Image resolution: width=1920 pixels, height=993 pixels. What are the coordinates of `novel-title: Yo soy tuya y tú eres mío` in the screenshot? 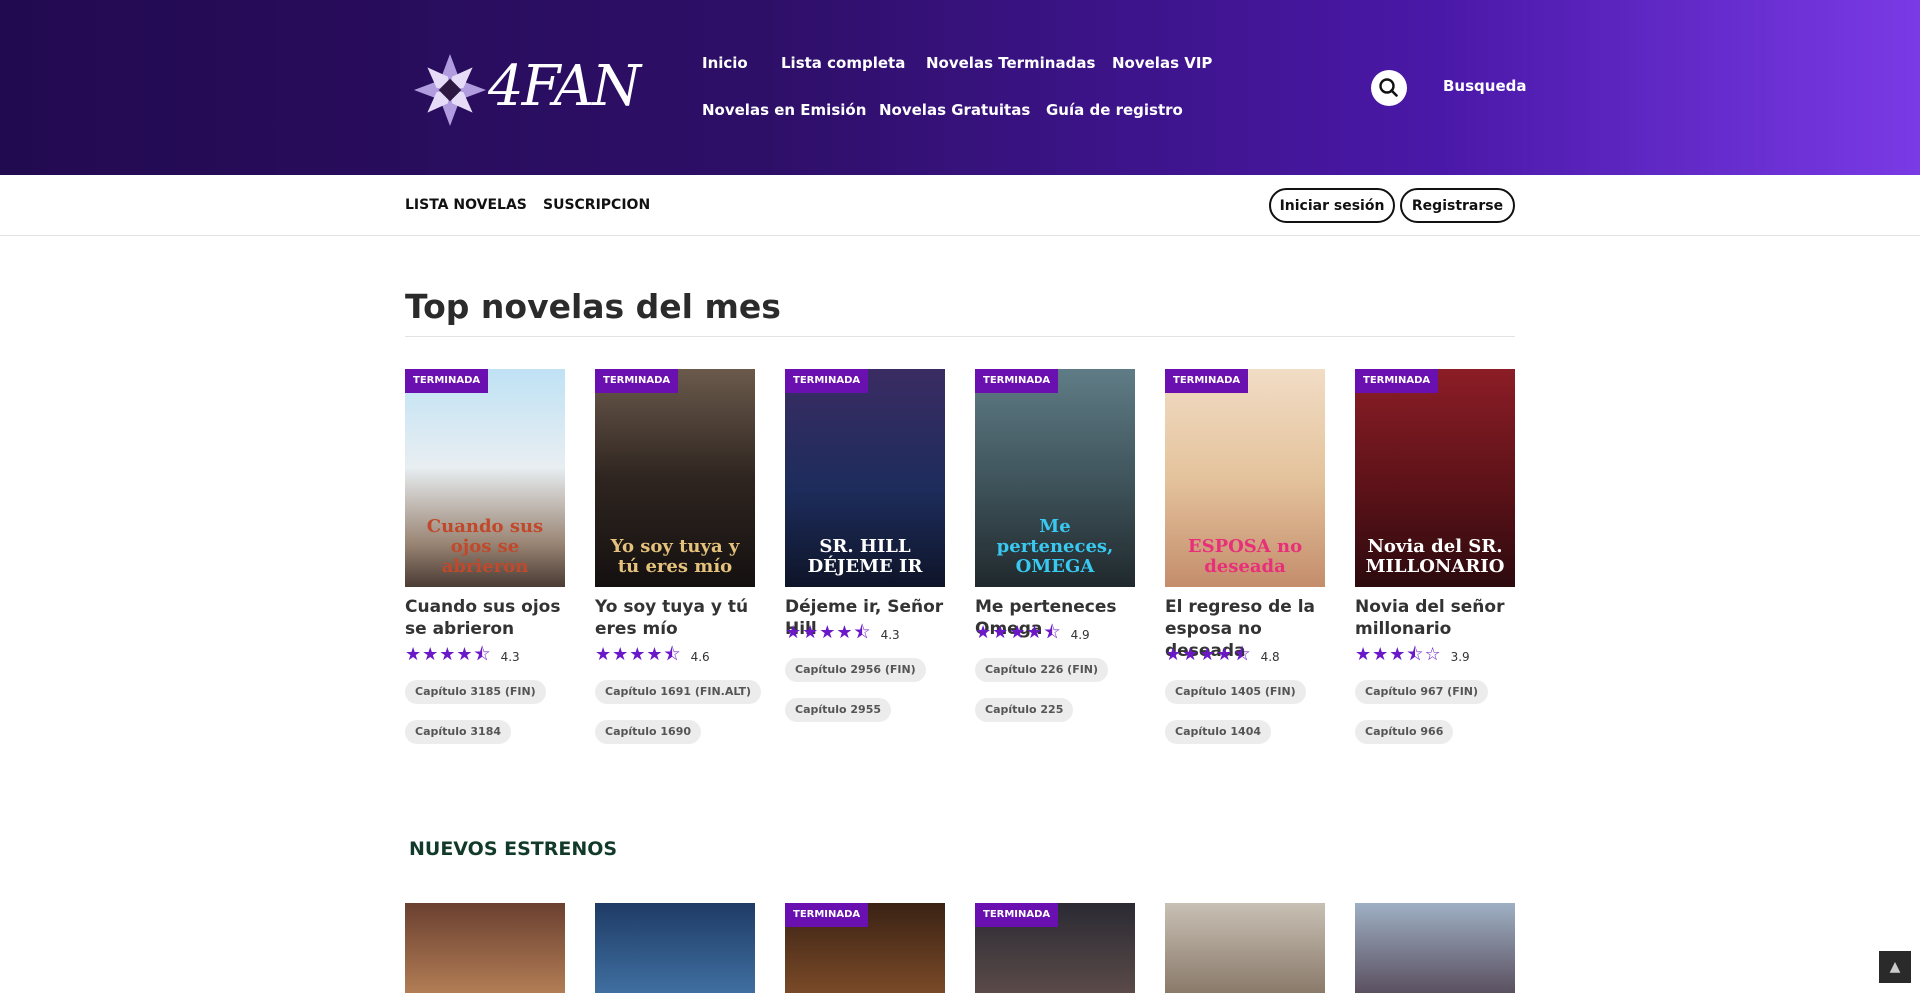 It's located at (675, 618).